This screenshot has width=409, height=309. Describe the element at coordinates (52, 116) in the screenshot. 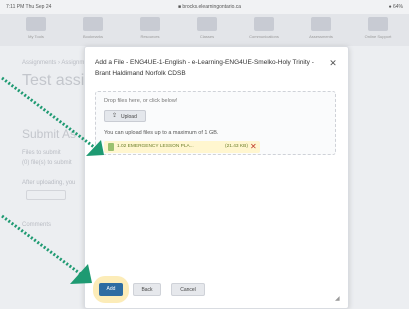

I see `annotation-arrow-upload` at that location.